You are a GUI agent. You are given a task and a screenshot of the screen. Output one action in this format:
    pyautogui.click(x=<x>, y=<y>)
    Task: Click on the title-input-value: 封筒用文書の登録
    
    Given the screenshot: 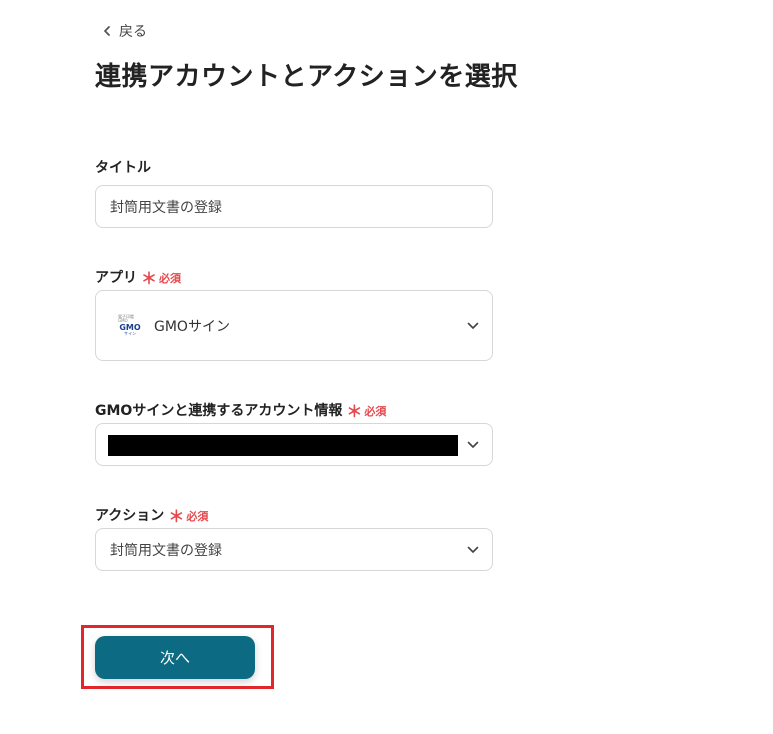 What is the action you would take?
    pyautogui.click(x=166, y=207)
    